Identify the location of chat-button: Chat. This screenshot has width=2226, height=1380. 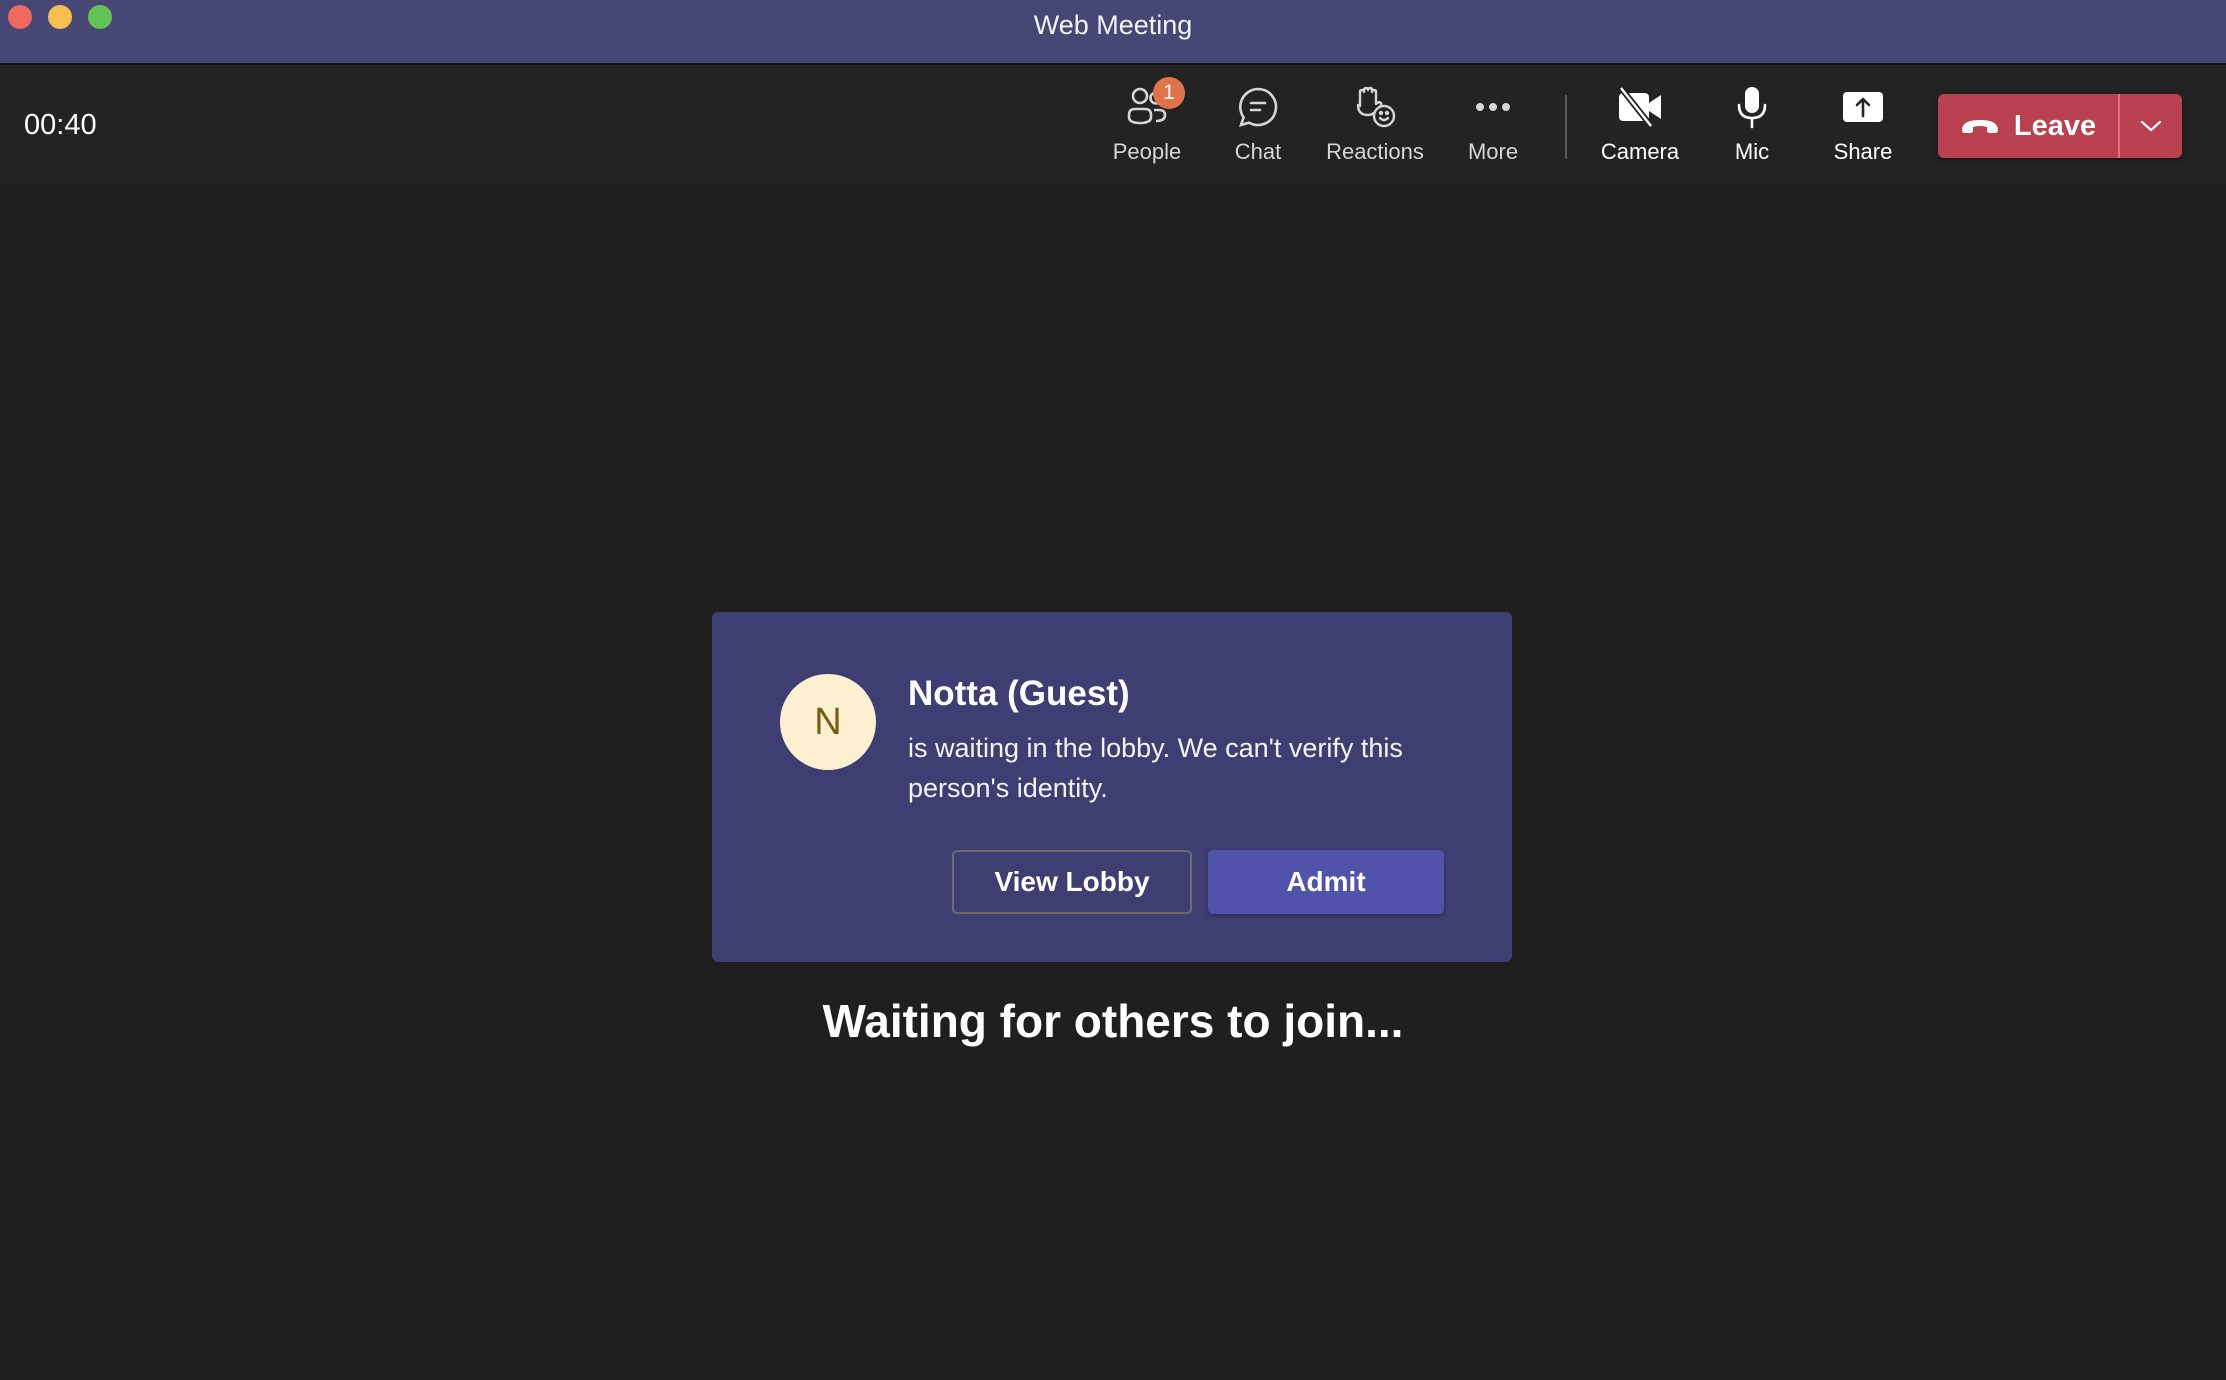
(1258, 128).